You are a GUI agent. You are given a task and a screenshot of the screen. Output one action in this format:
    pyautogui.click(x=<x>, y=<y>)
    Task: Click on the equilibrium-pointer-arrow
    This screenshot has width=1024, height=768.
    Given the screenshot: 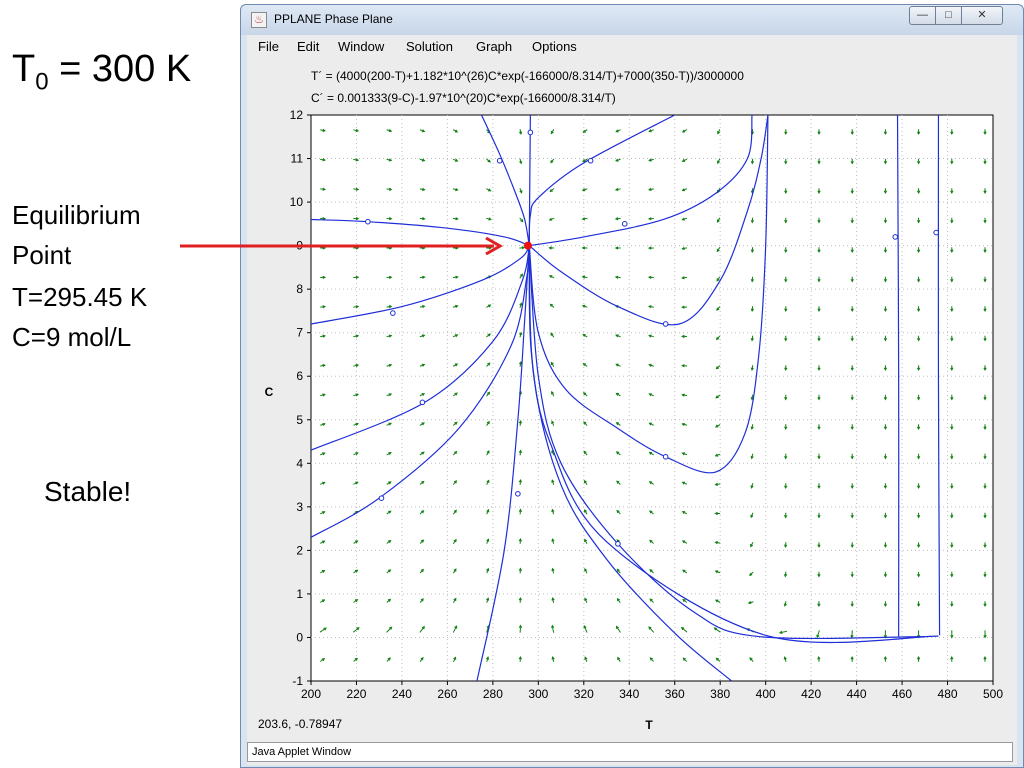 What is the action you would take?
    pyautogui.click(x=342, y=246)
    